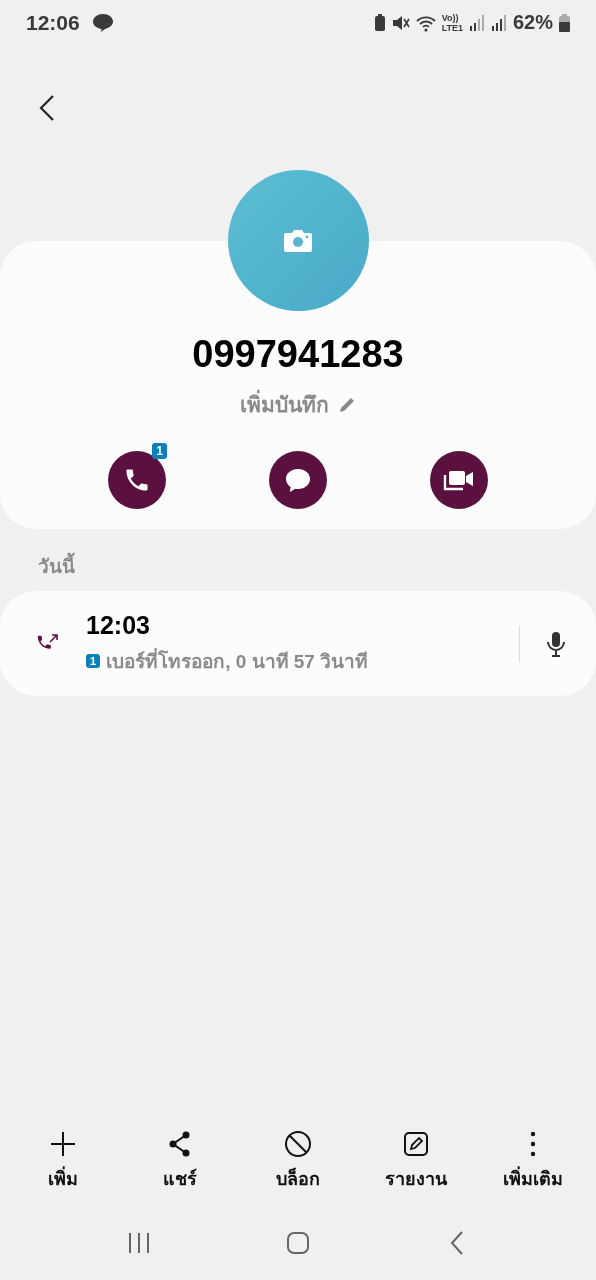  I want to click on phone-number: 0997941283, so click(298, 354).